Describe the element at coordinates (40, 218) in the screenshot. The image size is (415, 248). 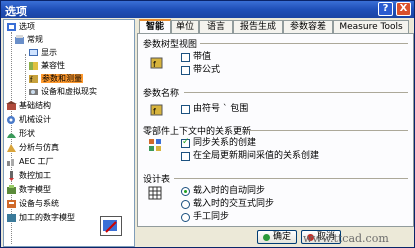
I see `tree-item-machining-dmu: 加工的数字模型` at that location.